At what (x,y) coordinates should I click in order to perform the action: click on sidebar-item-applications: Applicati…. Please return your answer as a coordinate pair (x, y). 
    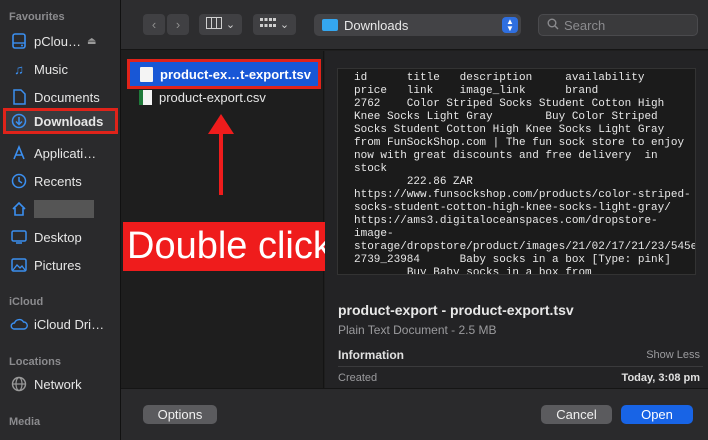
    Looking at the image, I should click on (61, 153).